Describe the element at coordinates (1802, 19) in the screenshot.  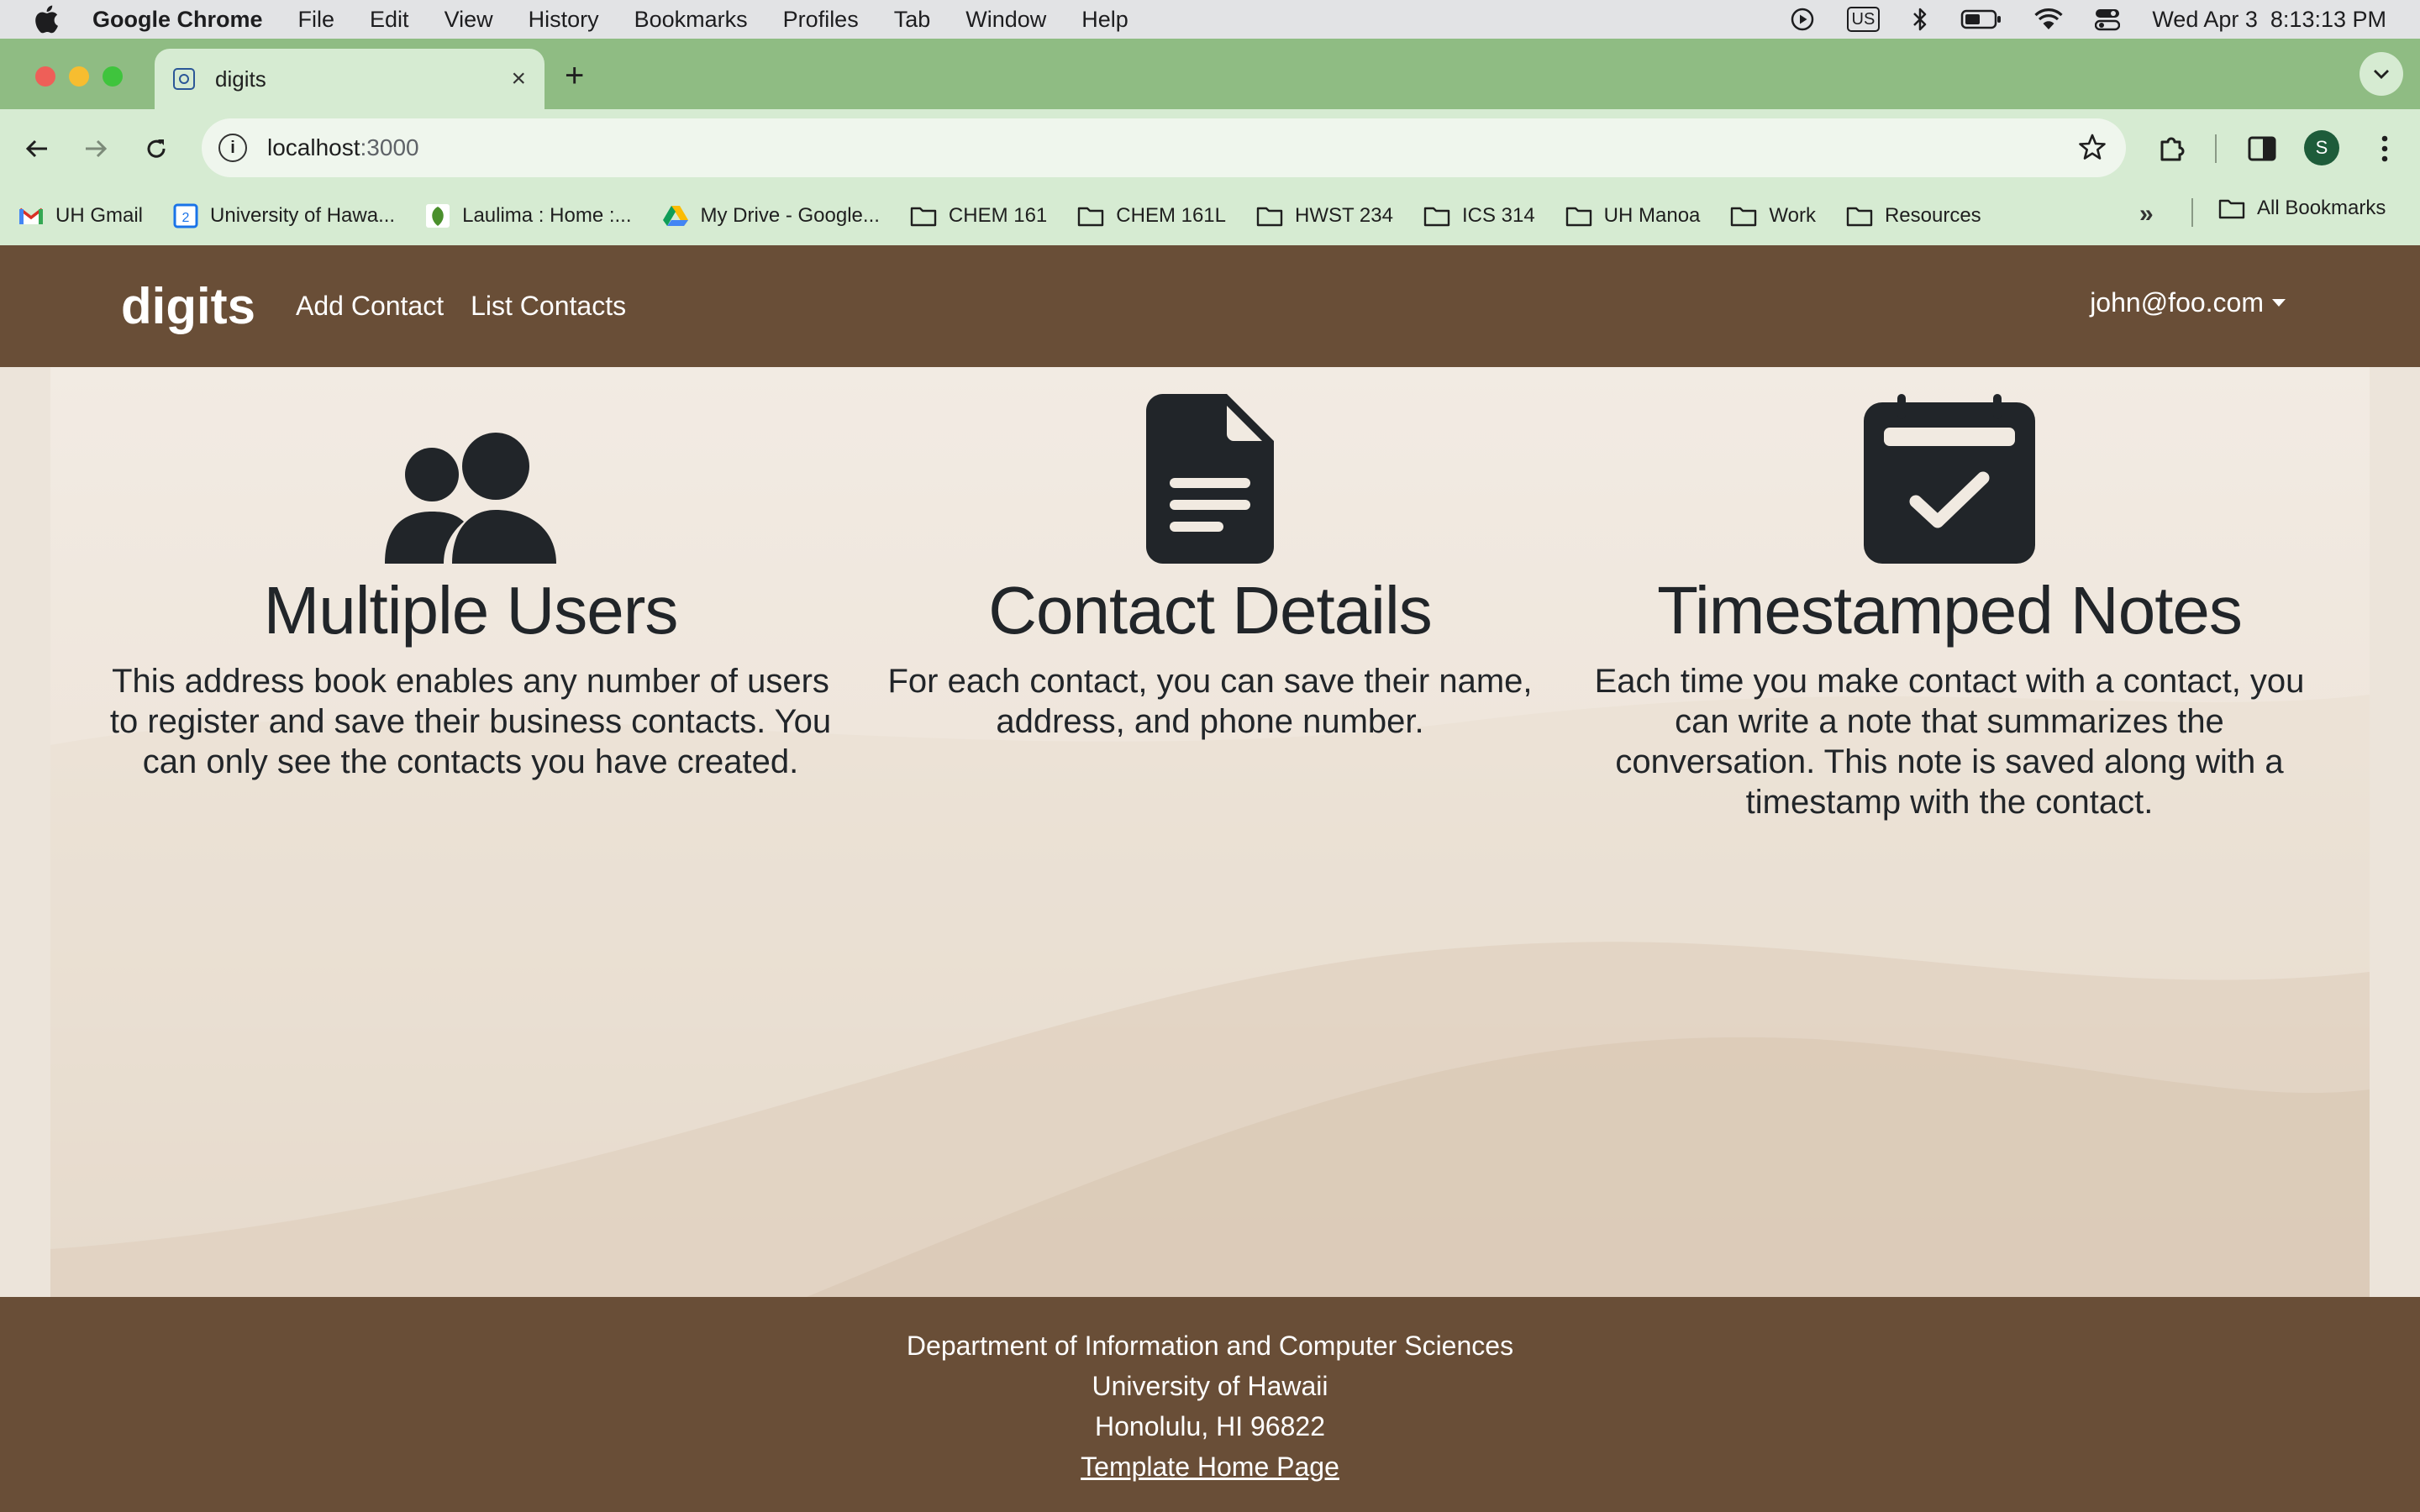
I see `play-icon` at that location.